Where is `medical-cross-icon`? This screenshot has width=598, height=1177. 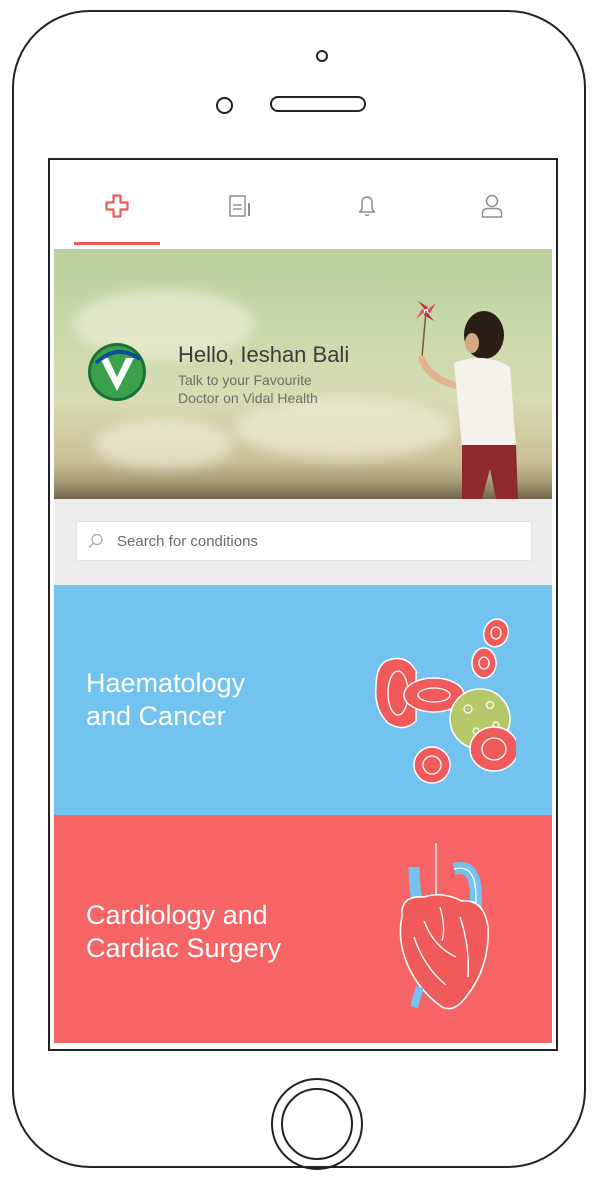
medical-cross-icon is located at coordinates (116, 206).